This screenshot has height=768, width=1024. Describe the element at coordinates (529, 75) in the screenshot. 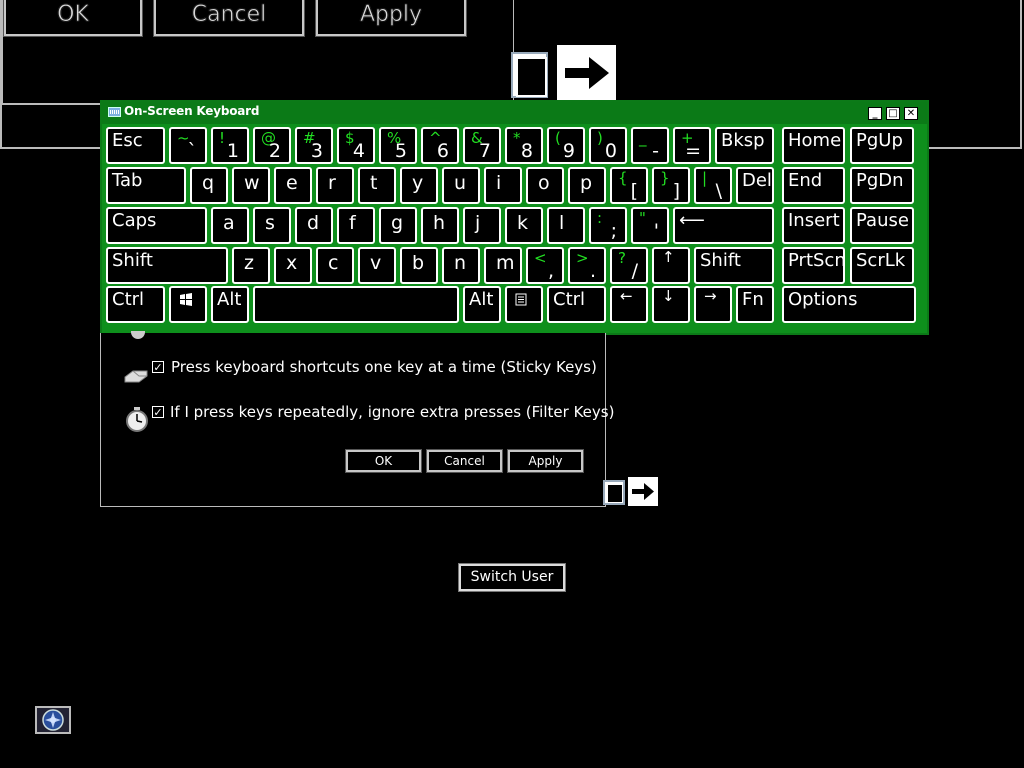

I see `password-field-edge` at that location.